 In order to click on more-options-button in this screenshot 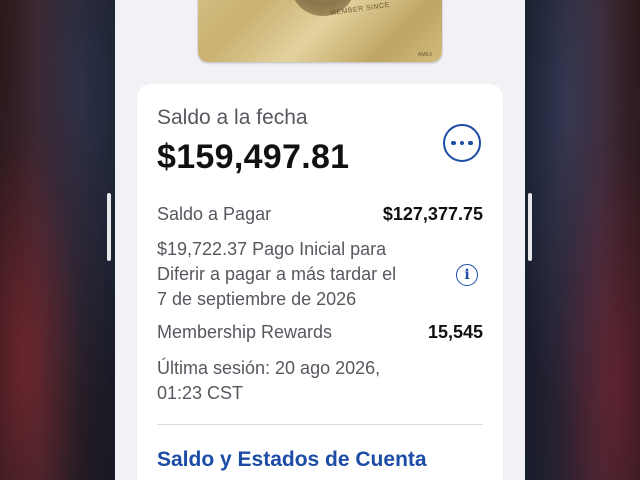, I will do `click(462, 143)`.